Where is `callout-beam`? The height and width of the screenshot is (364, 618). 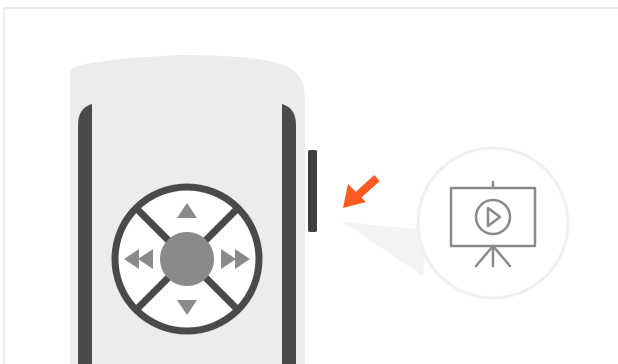
callout-beam is located at coordinates (385, 249).